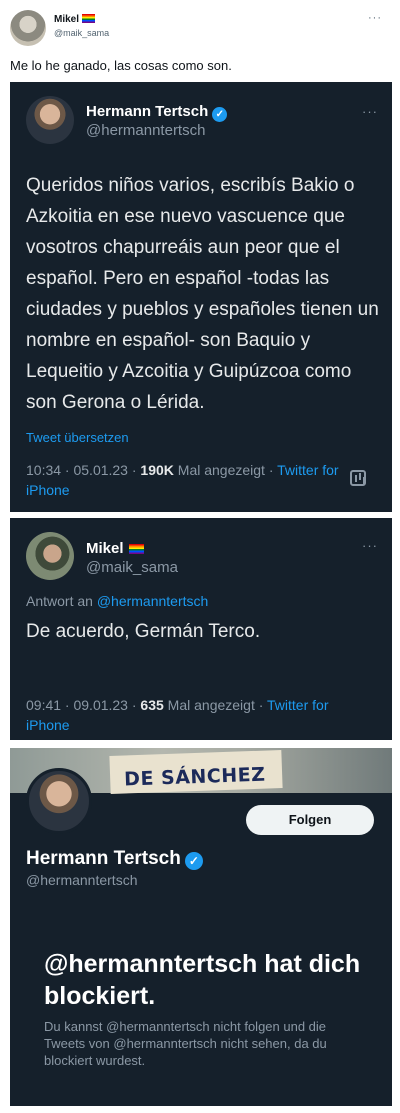  I want to click on analytics-icon, so click(358, 478).